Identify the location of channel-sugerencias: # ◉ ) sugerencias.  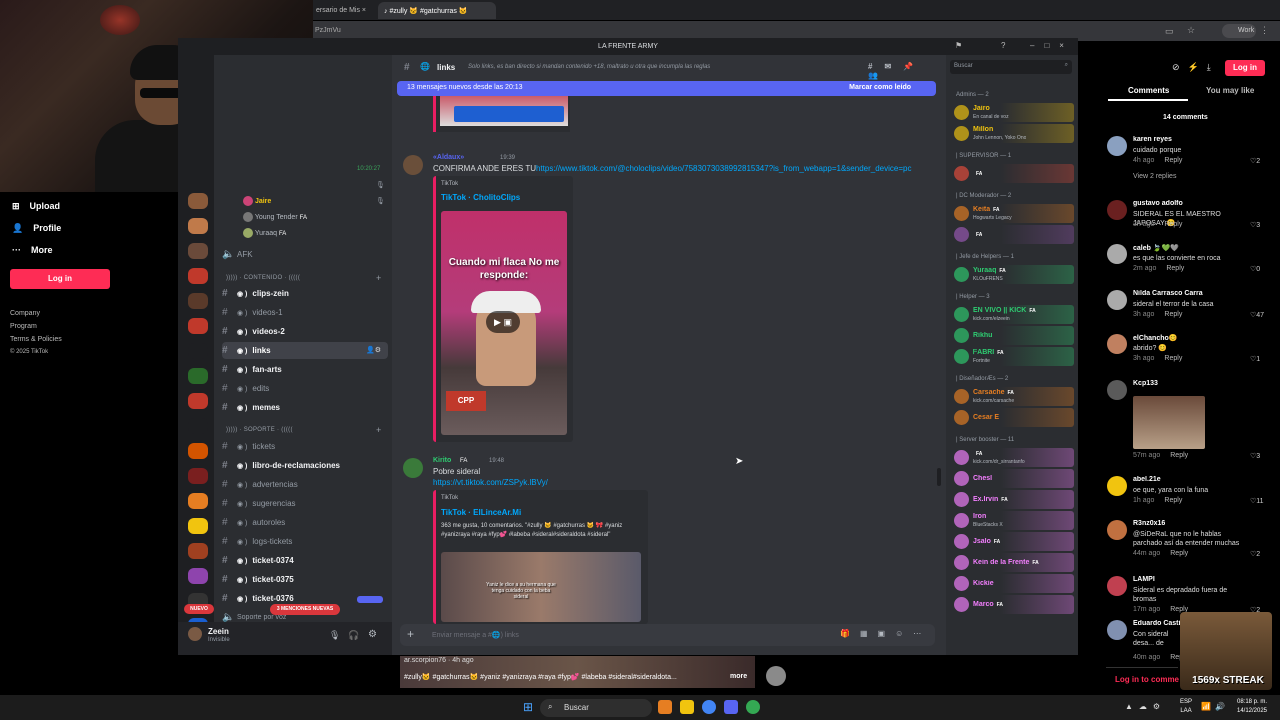
(305, 503).